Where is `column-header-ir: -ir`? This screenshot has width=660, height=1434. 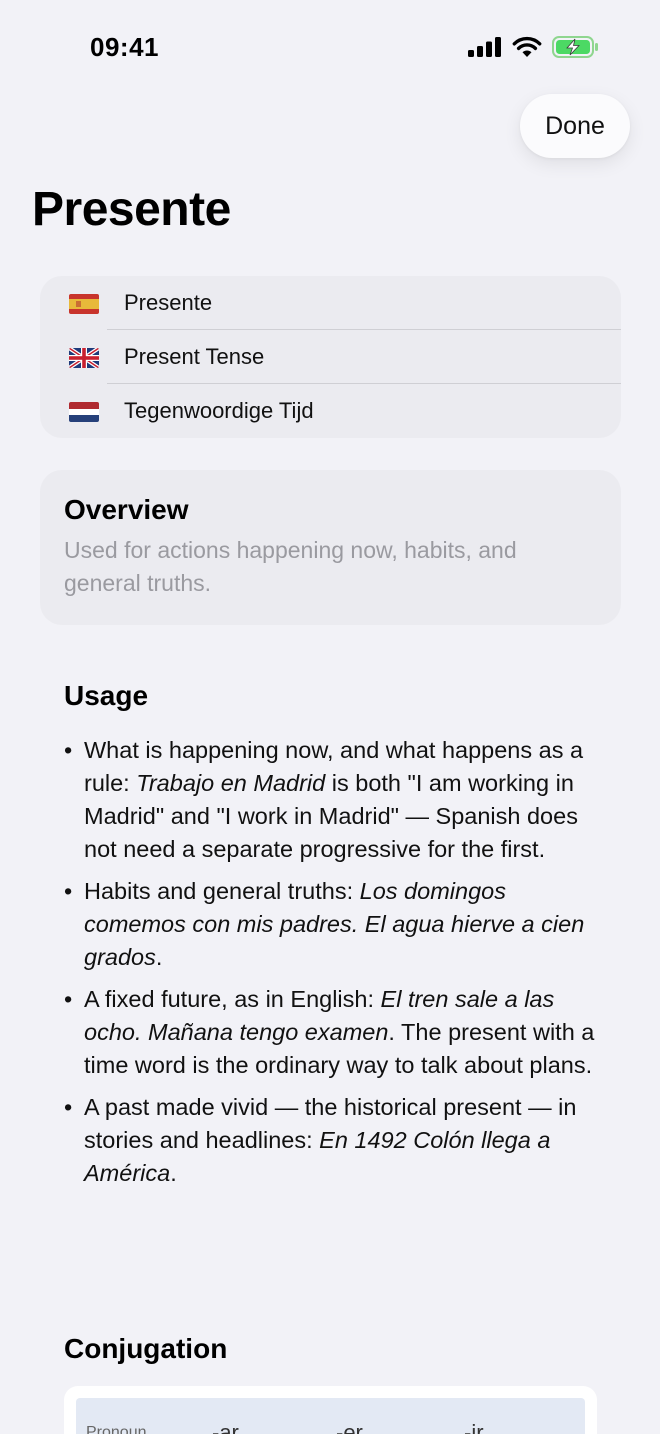 column-header-ir: -ir is located at coordinates (474, 1427).